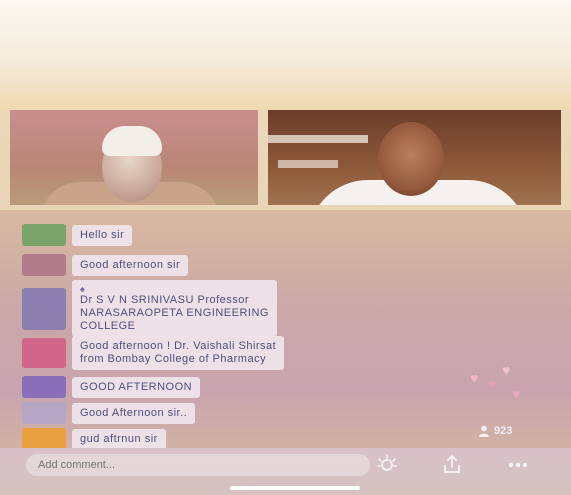 This screenshot has width=571, height=495. I want to click on comment-item: Hello sir, so click(77, 235).